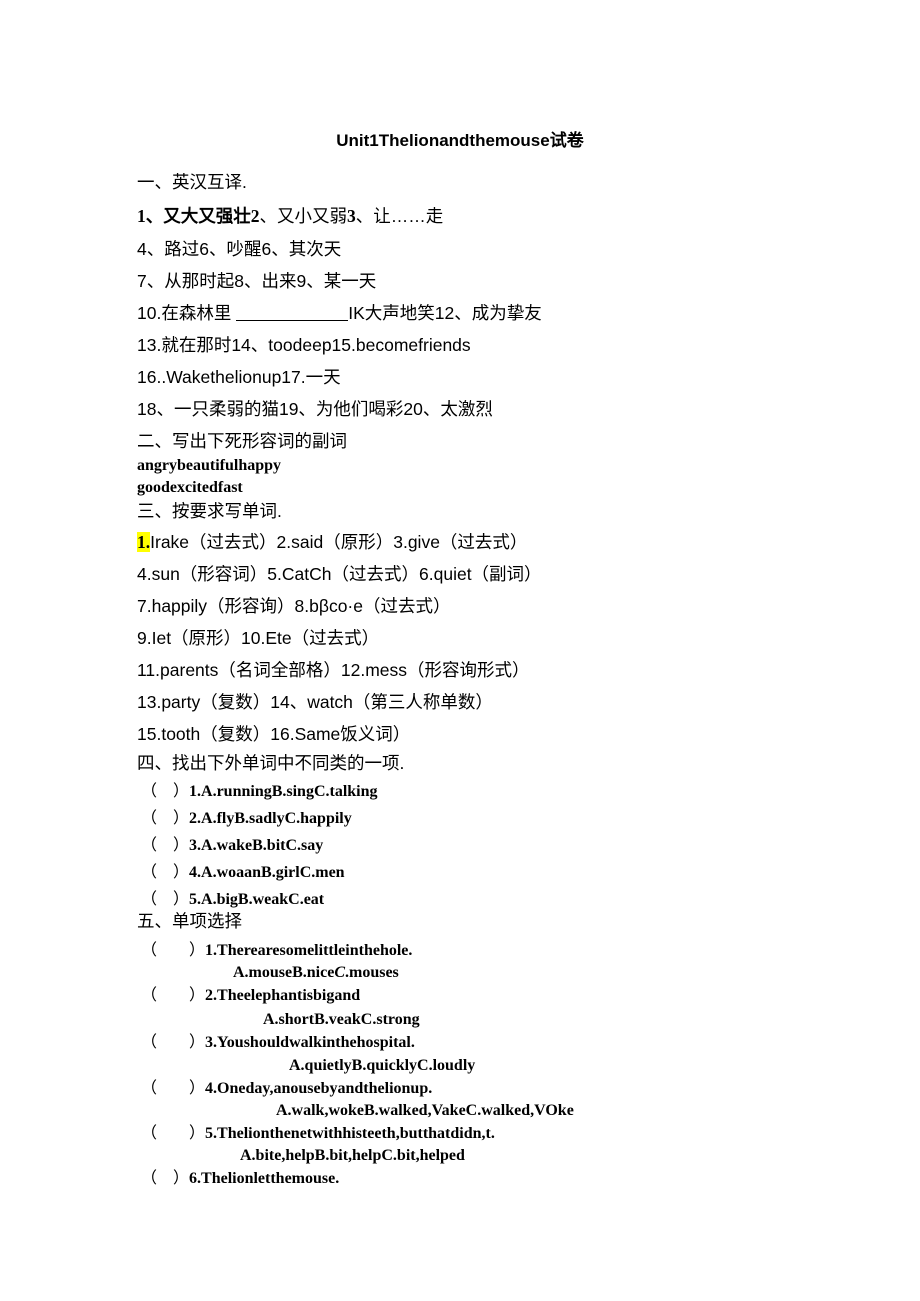  What do you see at coordinates (270, 818) in the screenshot?
I see `section-4-item-2-text: 2.A.flyB.sadlyC.happily` at bounding box center [270, 818].